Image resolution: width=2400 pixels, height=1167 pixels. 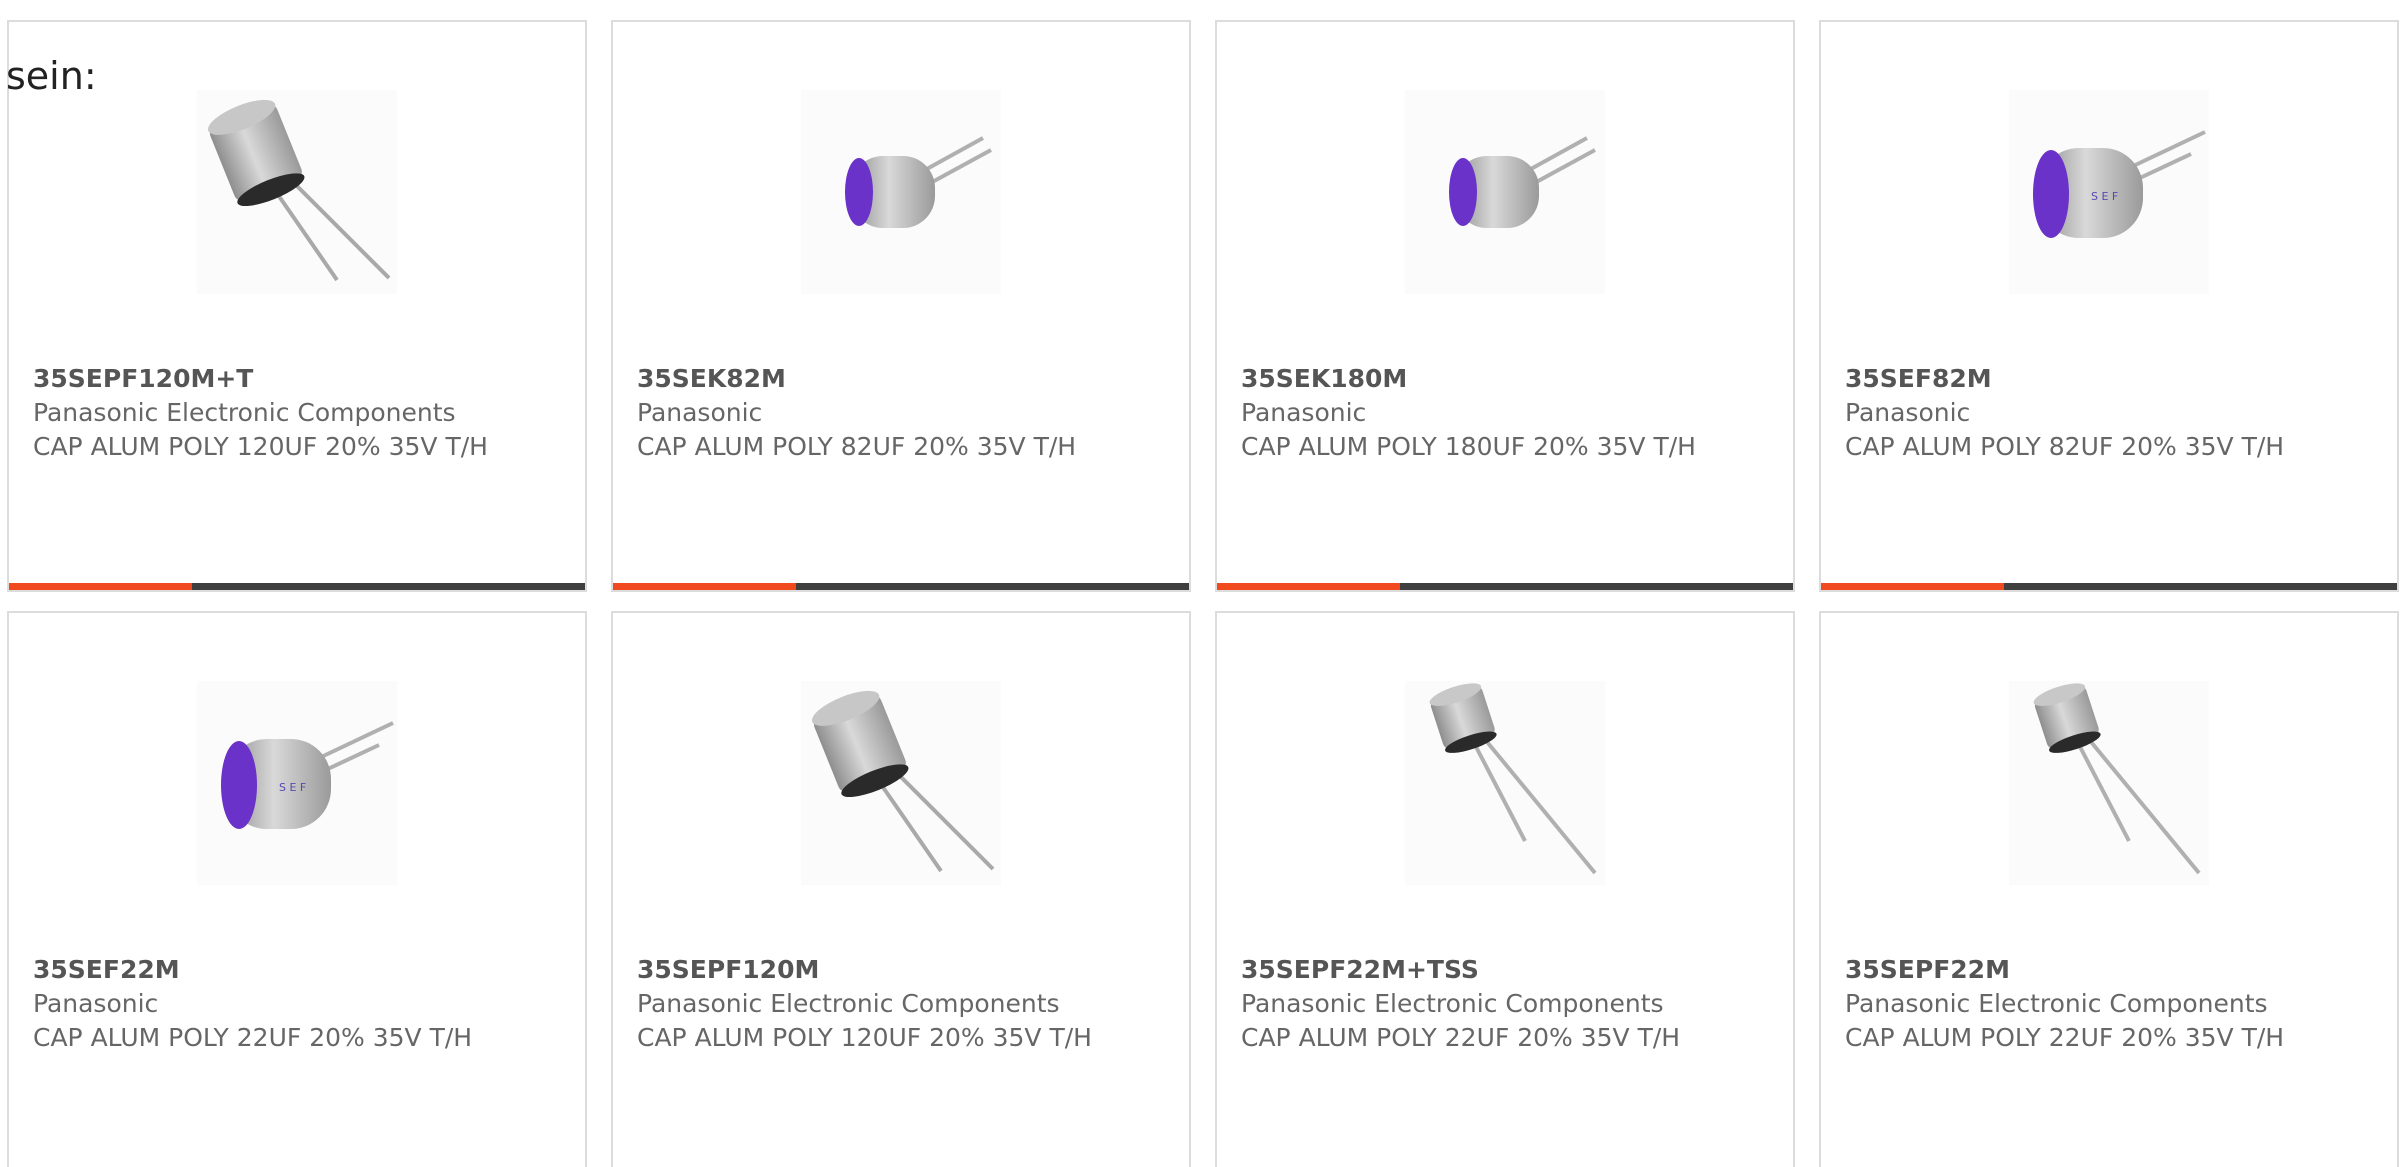 I want to click on part-number: 35SEPF22M+TSS, so click(x=1471, y=970).